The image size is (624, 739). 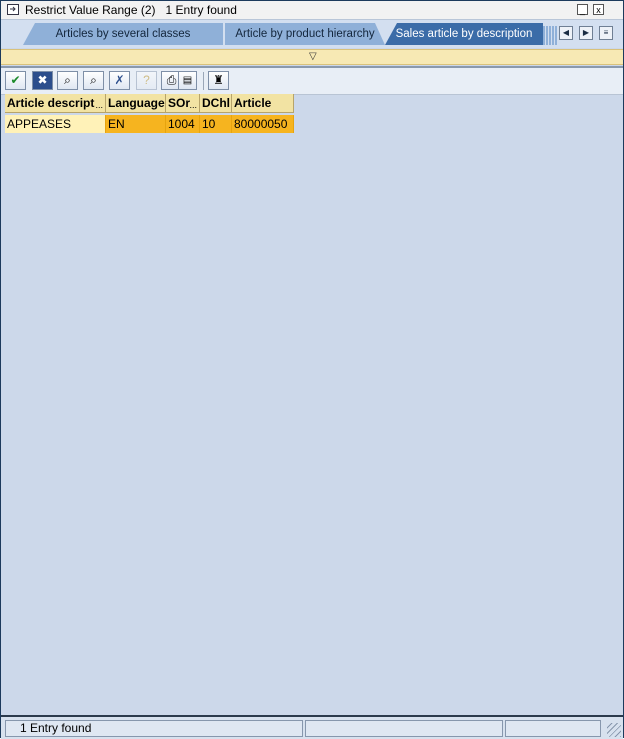 I want to click on title-entries-found: 1 Entry found, so click(x=201, y=10).